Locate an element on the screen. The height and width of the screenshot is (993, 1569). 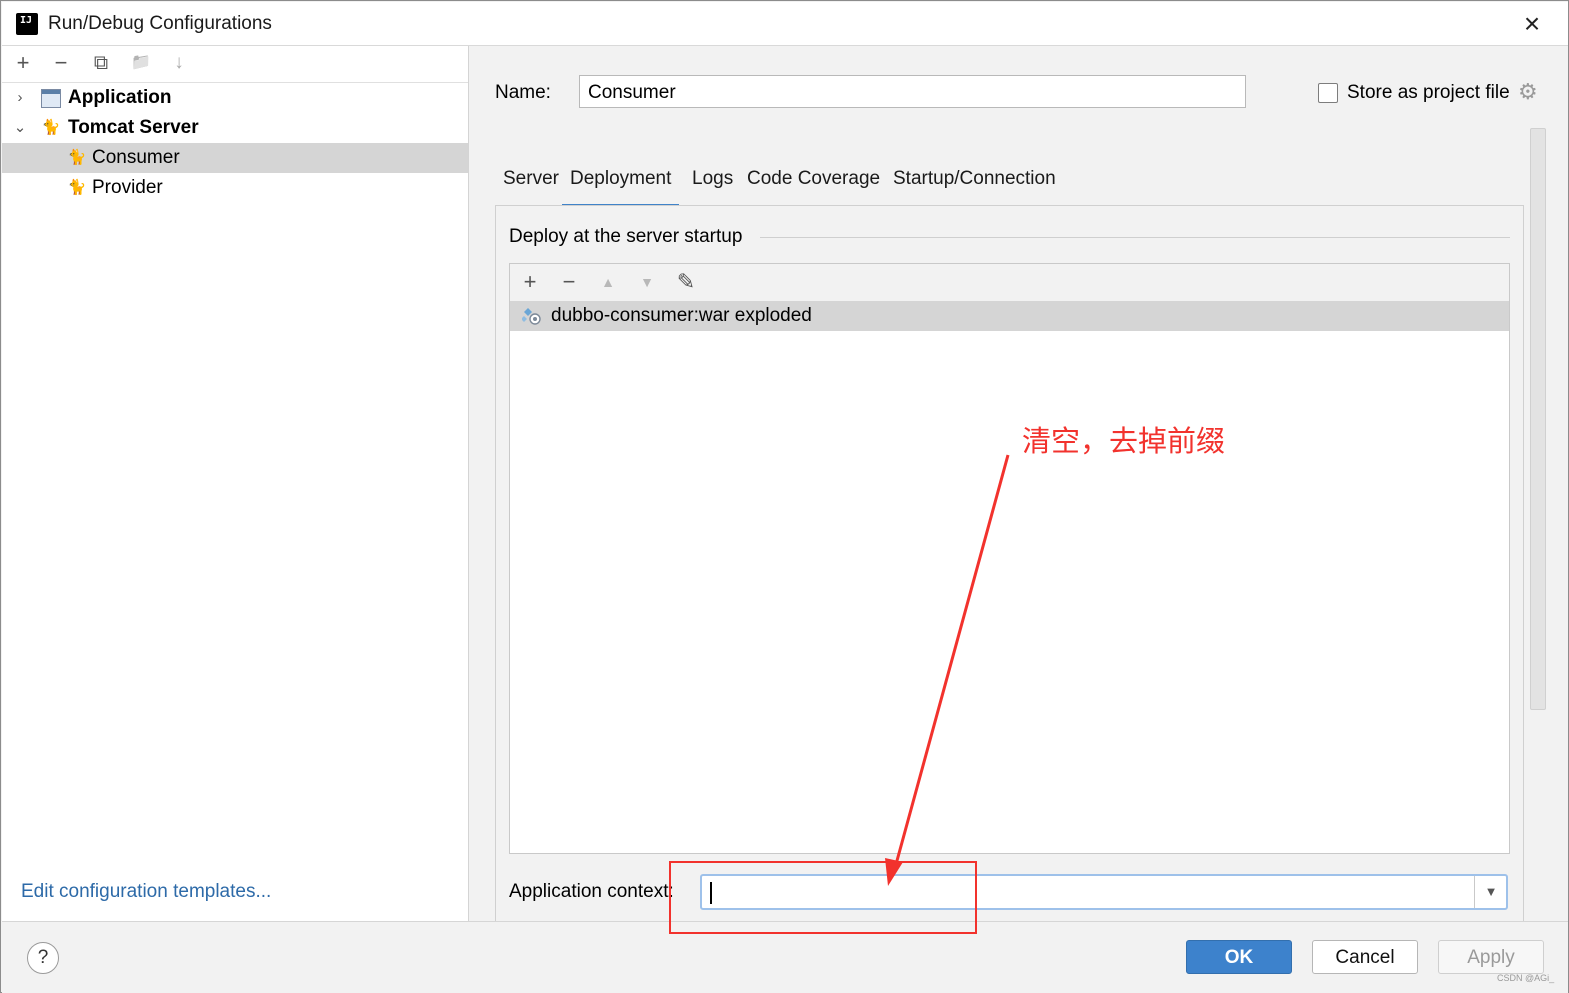
window-title: Run/Debug Configurations is located at coordinates (160, 23).